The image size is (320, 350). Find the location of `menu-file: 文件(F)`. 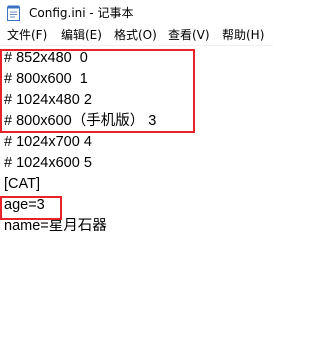

menu-file: 文件(F) is located at coordinates (27, 35).